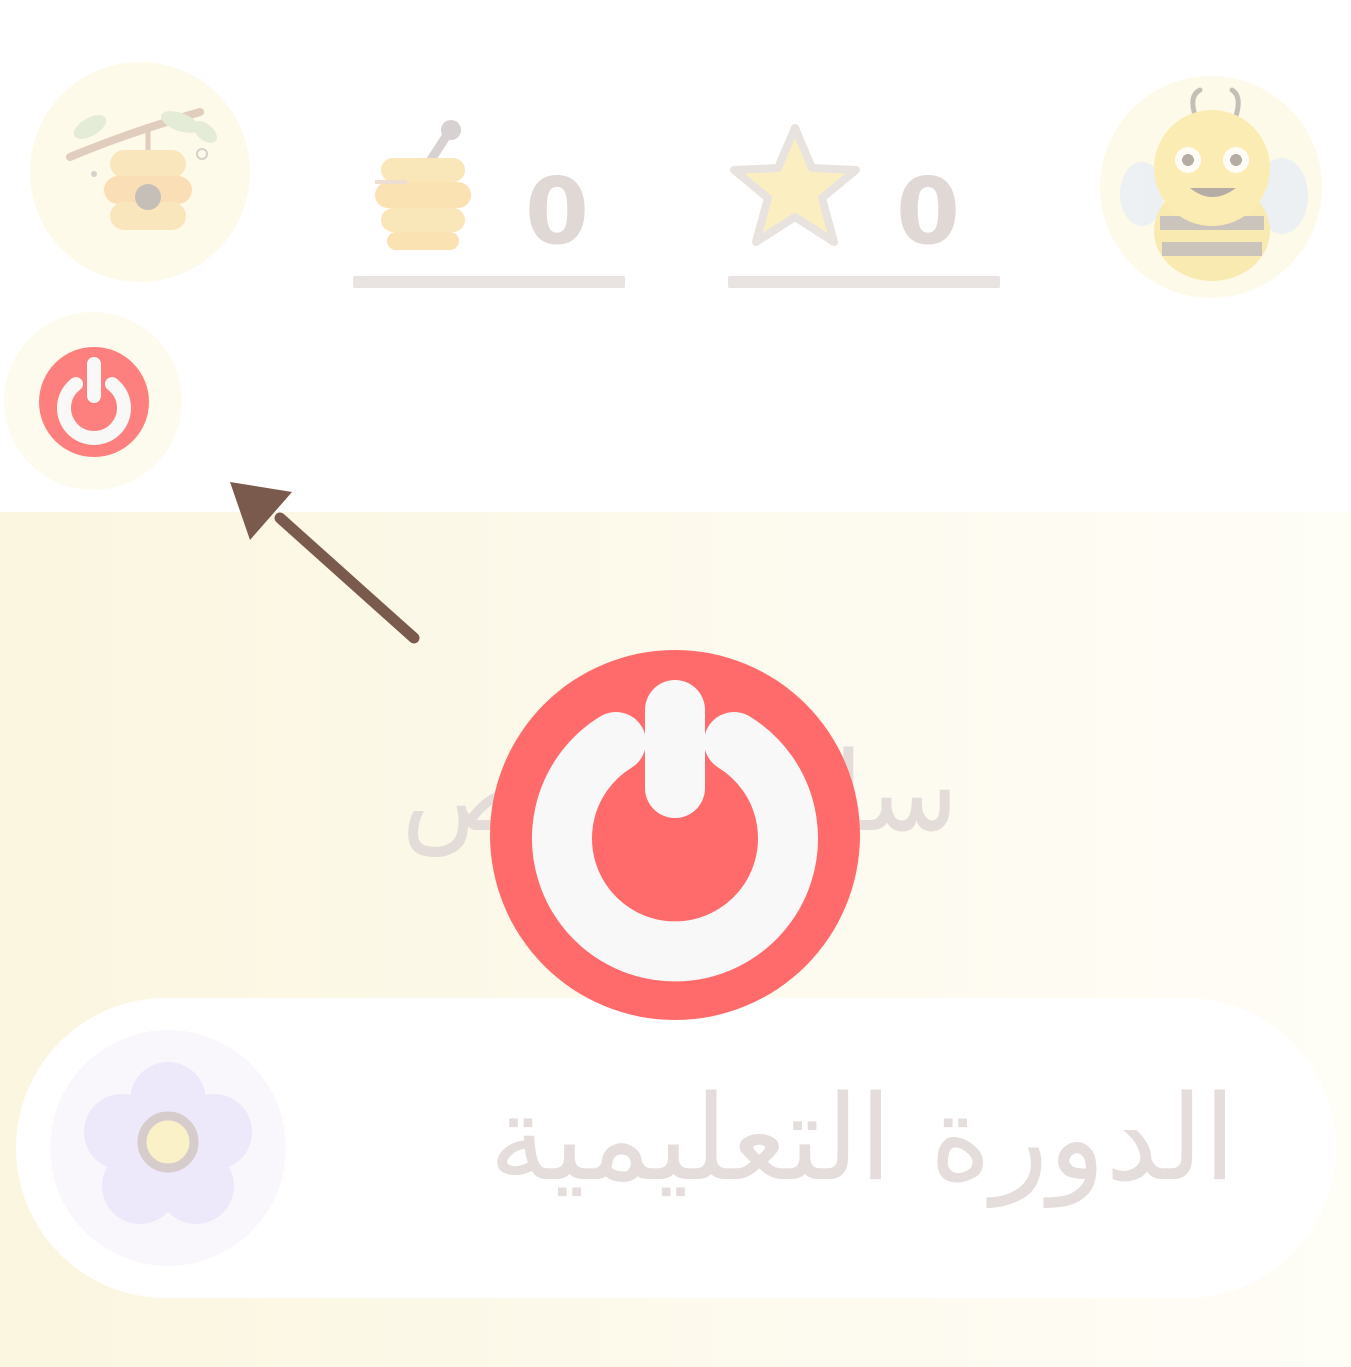 This screenshot has height=1367, width=1351. What do you see at coordinates (864, 282) in the screenshot?
I see `star-underline` at bounding box center [864, 282].